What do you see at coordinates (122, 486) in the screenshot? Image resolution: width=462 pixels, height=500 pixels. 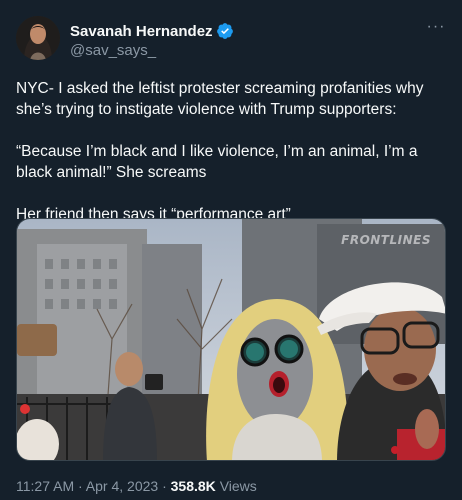 I see `tweet-date: Apr 4, 2023` at bounding box center [122, 486].